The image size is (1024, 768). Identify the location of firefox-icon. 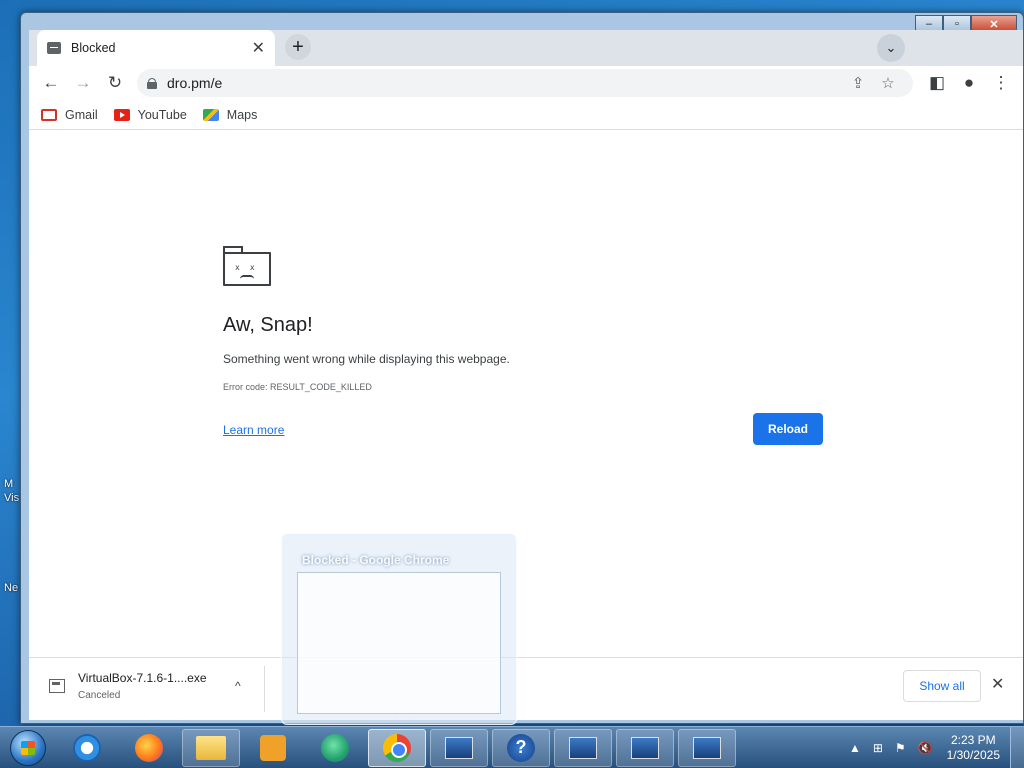
(149, 747).